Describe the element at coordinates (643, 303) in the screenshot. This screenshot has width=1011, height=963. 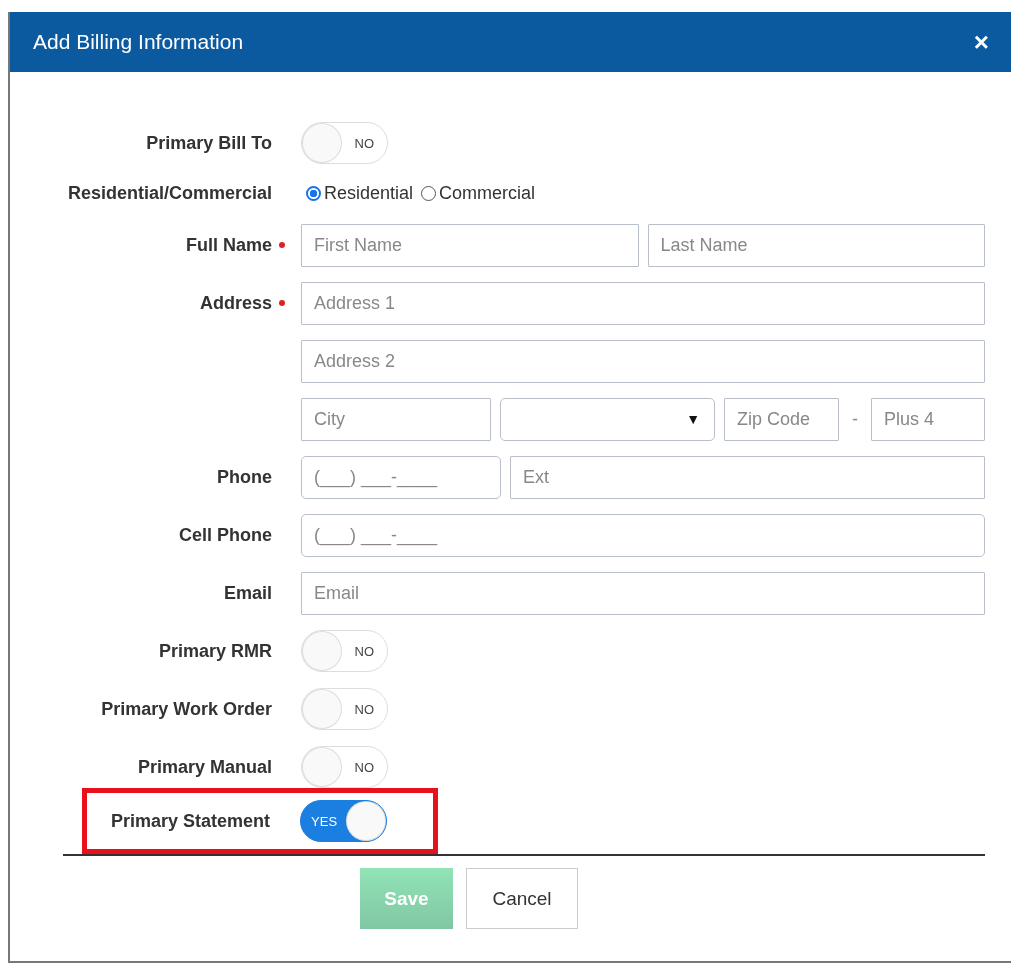
I see `input-field: Address 1` at that location.